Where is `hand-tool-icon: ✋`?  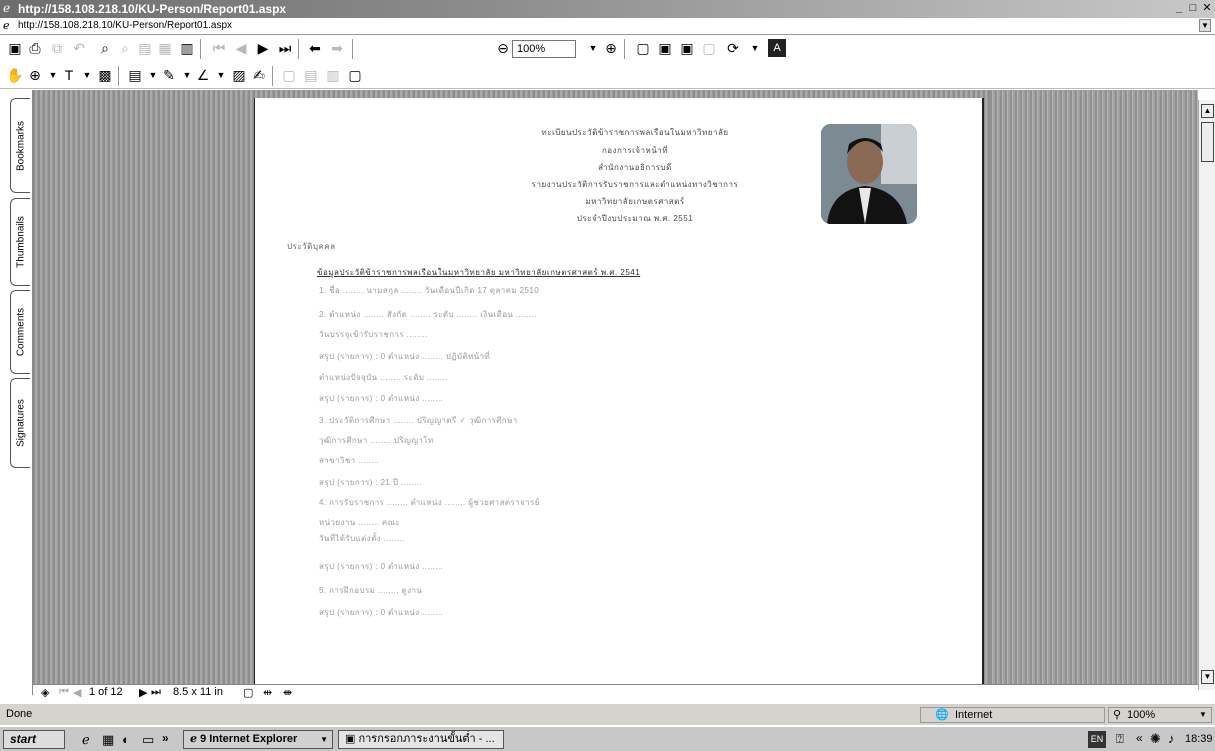 hand-tool-icon: ✋ is located at coordinates (15, 75).